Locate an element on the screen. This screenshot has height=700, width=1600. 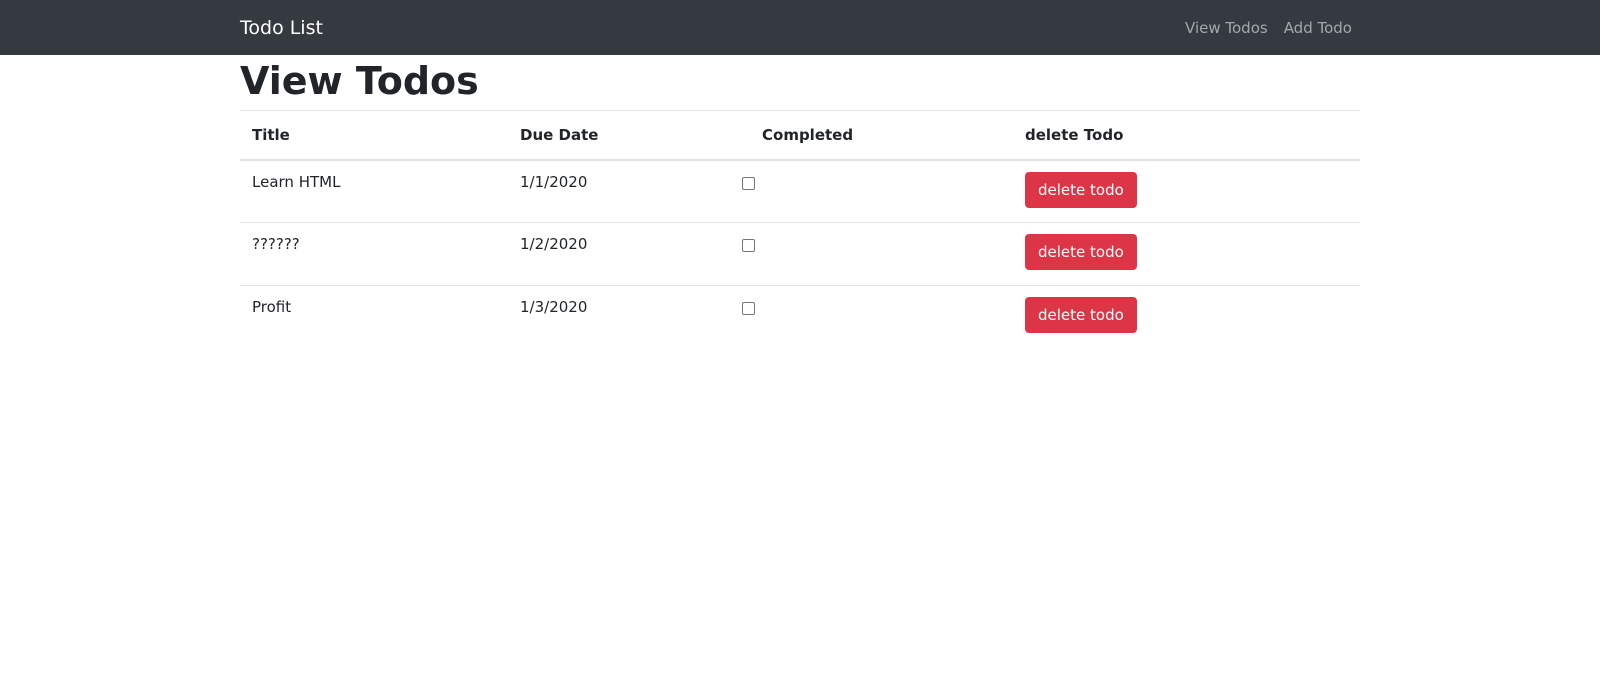
todo-title: ?????? is located at coordinates (374, 254).